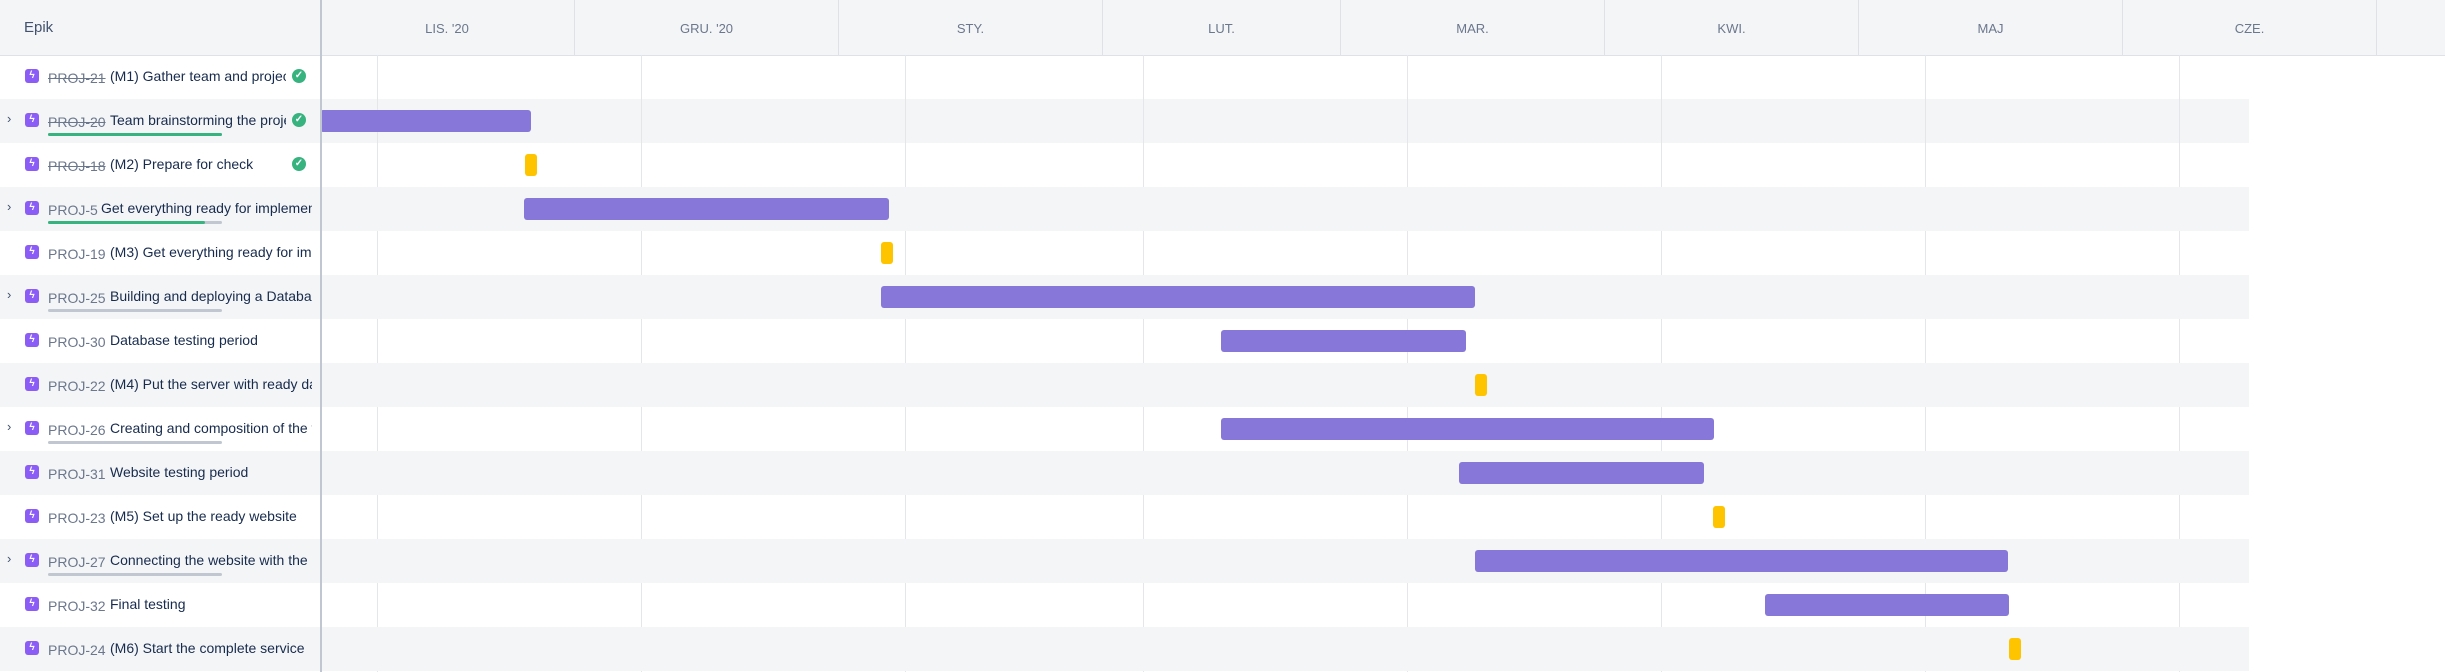 Image resolution: width=2445 pixels, height=672 pixels. I want to click on issue-summary: Team brainstorming the project, so click(198, 120).